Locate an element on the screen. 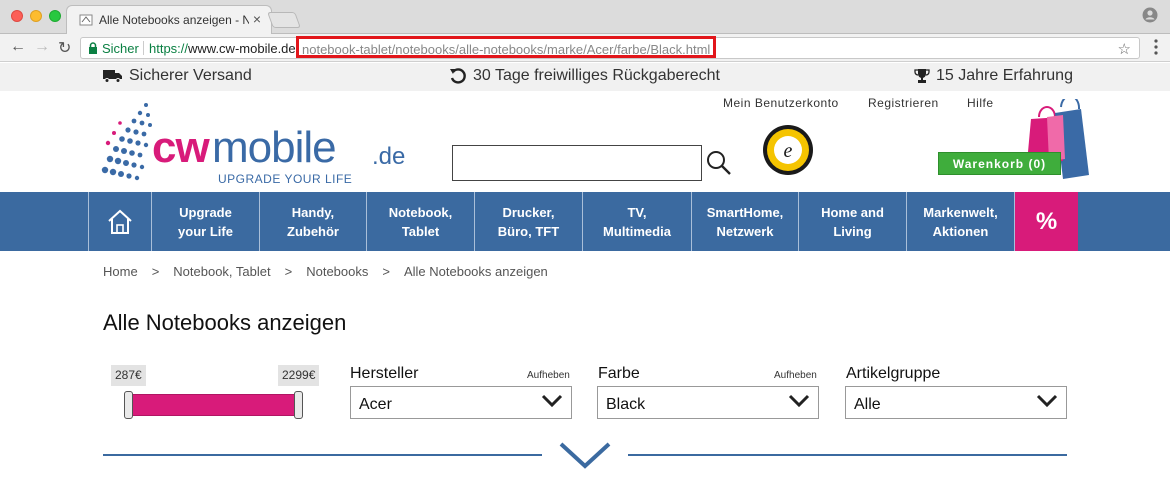 This screenshot has height=479, width=1170. nav-sale: % is located at coordinates (1046, 221).